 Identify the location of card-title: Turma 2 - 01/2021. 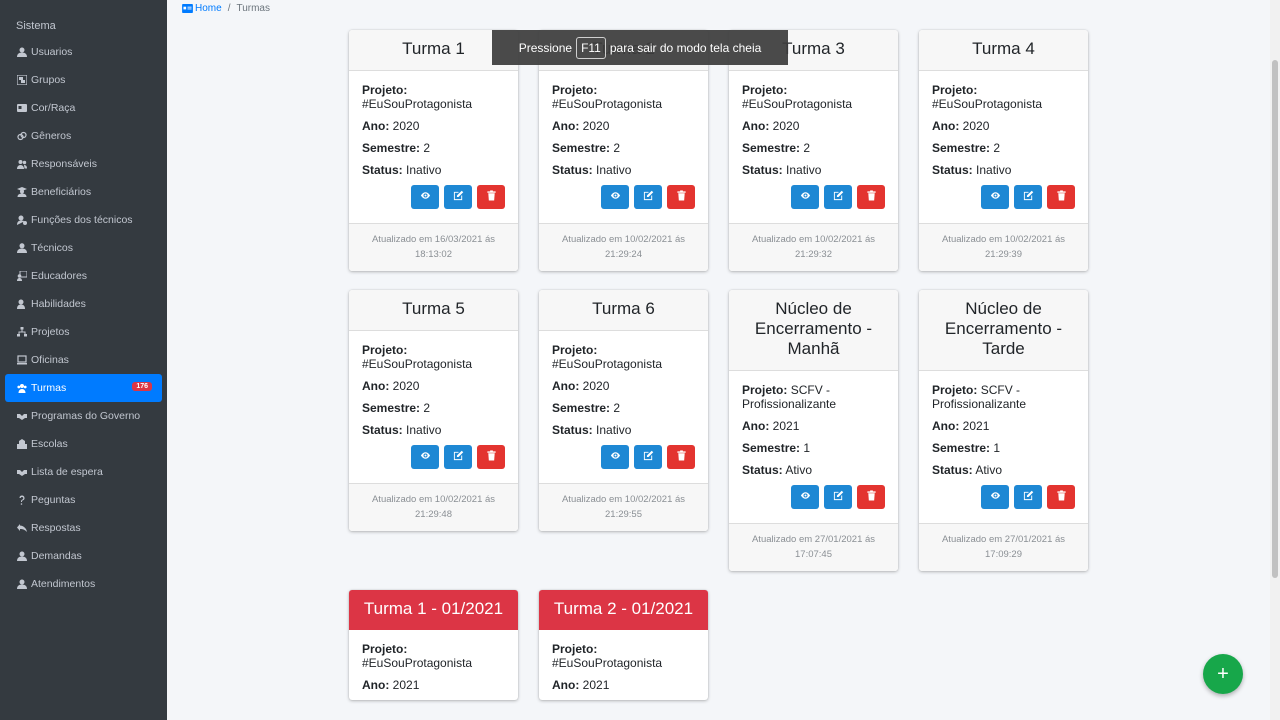
(623, 610).